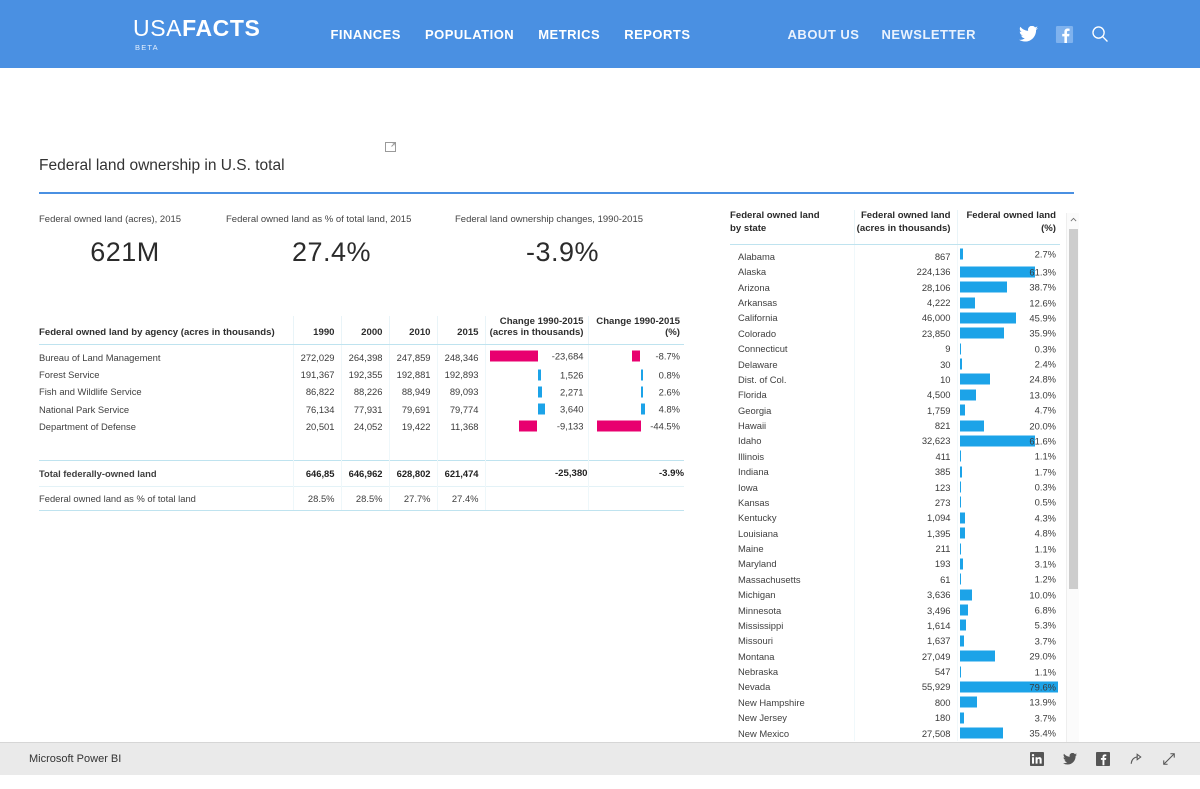 Image resolution: width=1200 pixels, height=789 pixels. I want to click on table-row: Louisiana 1,395 4.8%, so click(895, 533).